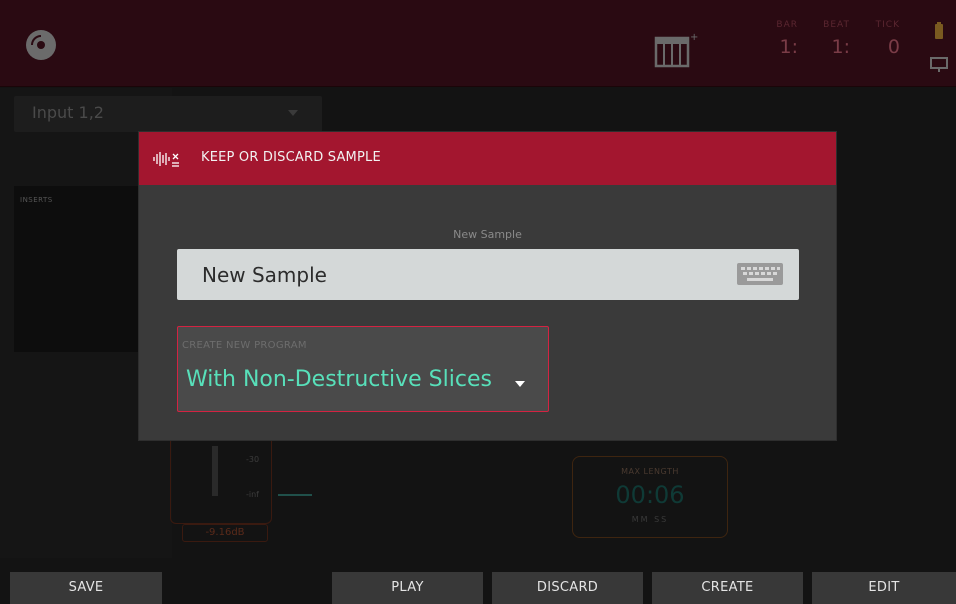 This screenshot has width=956, height=604. I want to click on play-button: PLAY, so click(407, 588).